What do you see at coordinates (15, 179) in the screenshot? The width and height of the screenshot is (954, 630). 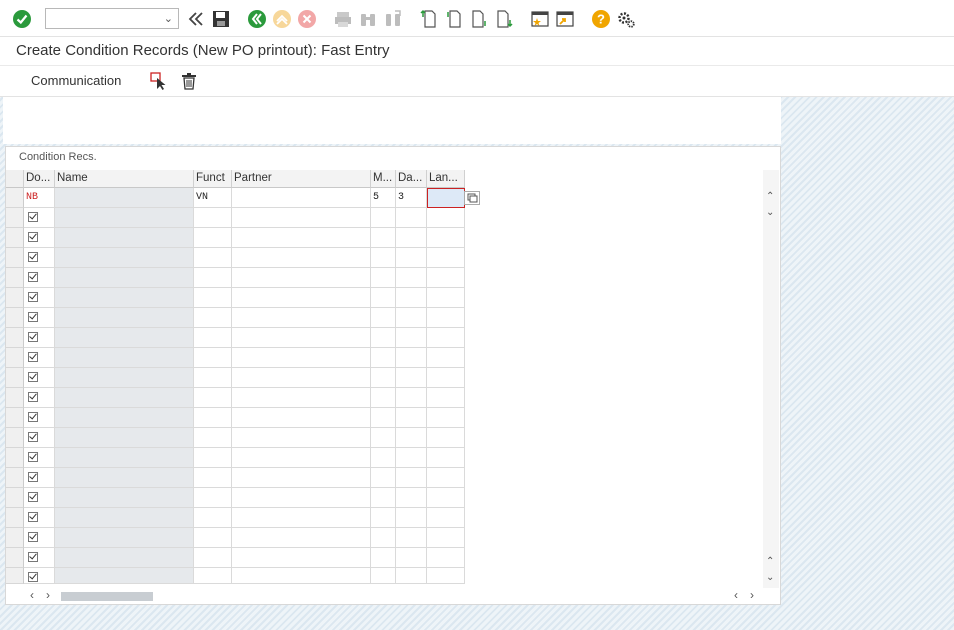 I see `row-selector-header` at bounding box center [15, 179].